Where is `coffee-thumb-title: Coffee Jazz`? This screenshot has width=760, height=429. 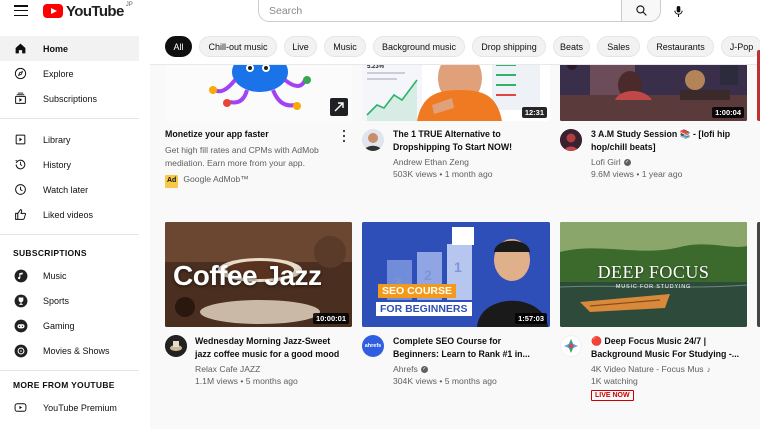 coffee-thumb-title: Coffee Jazz is located at coordinates (247, 275).